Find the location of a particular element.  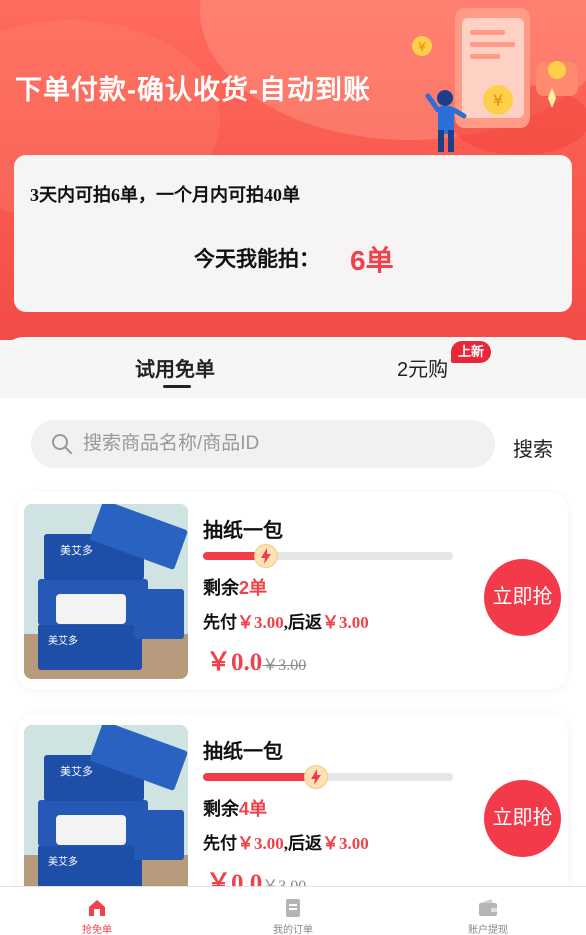

original-price: ￥3.00 is located at coordinates (284, 665).